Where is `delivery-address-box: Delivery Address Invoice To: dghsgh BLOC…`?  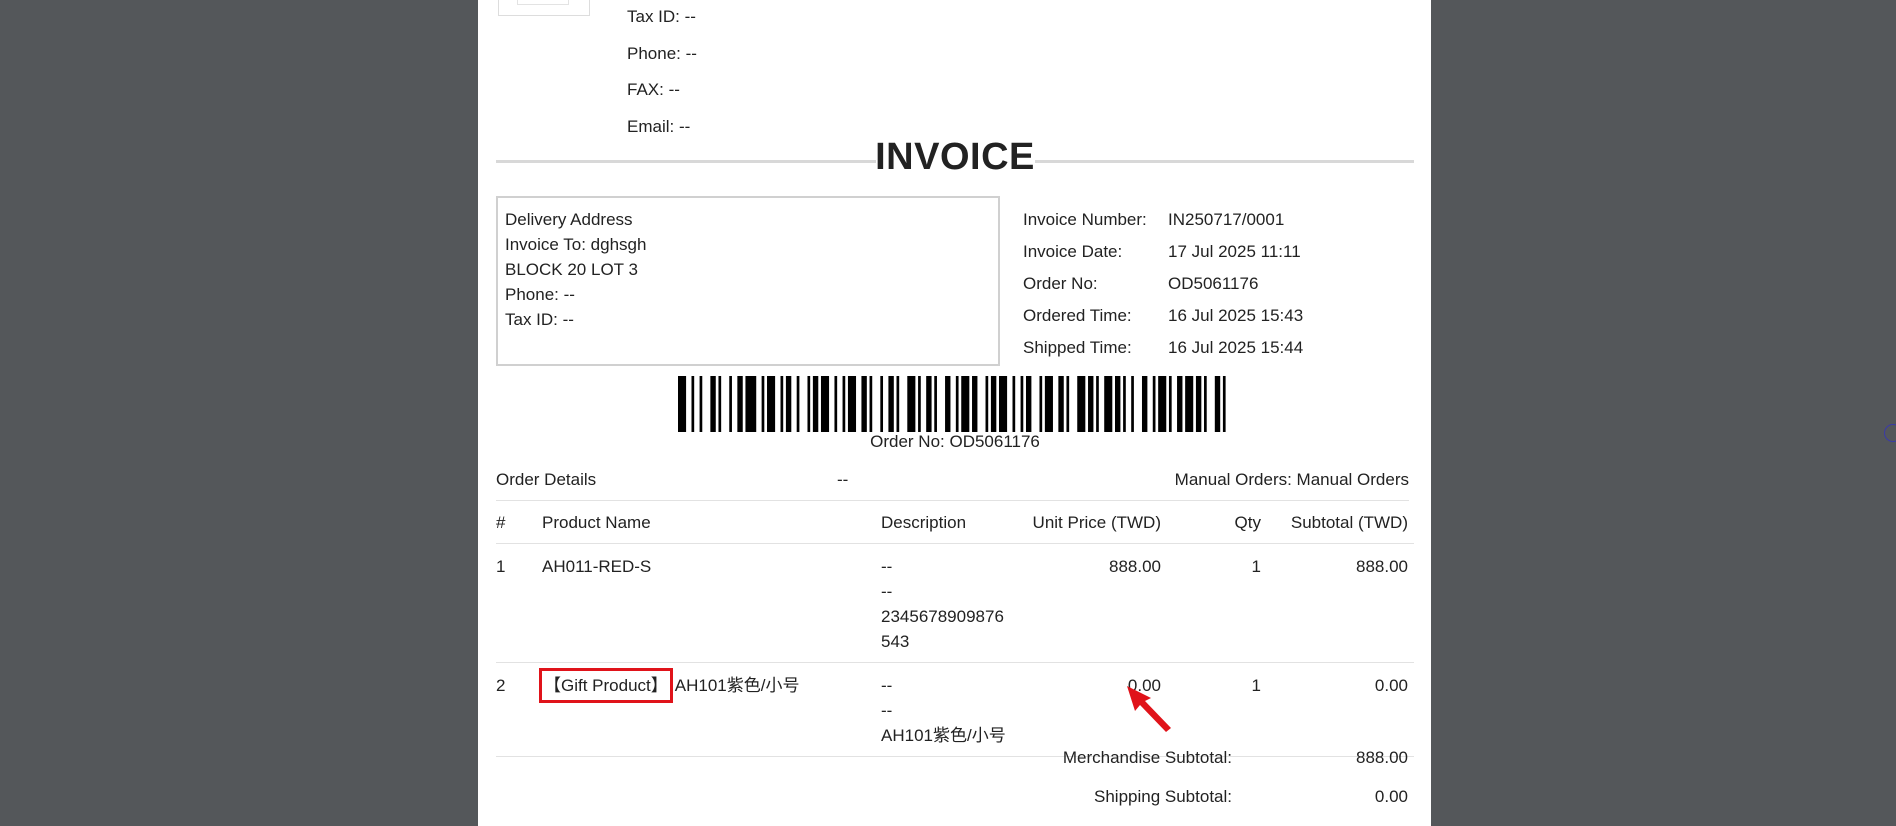
delivery-address-box: Delivery Address Invoice To: dghsgh BLOC… is located at coordinates (748, 281).